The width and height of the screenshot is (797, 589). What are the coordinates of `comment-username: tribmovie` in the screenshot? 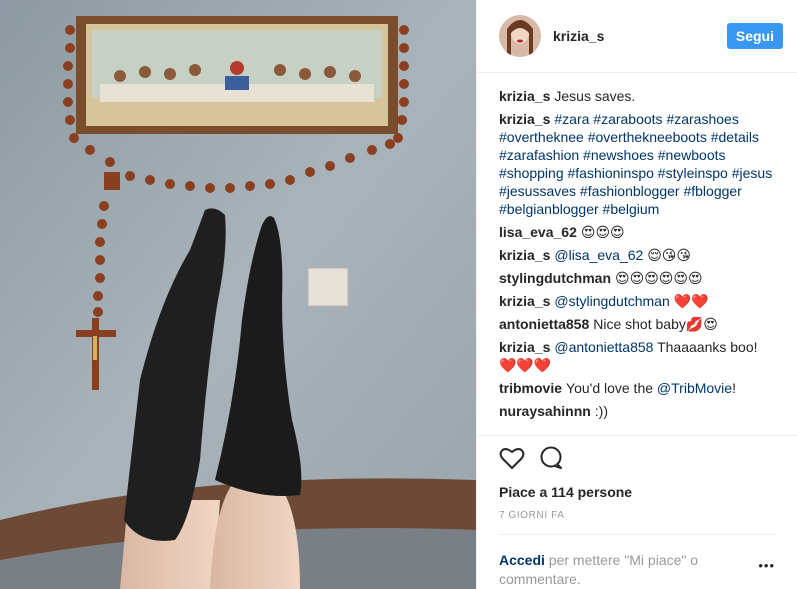 It's located at (530, 388).